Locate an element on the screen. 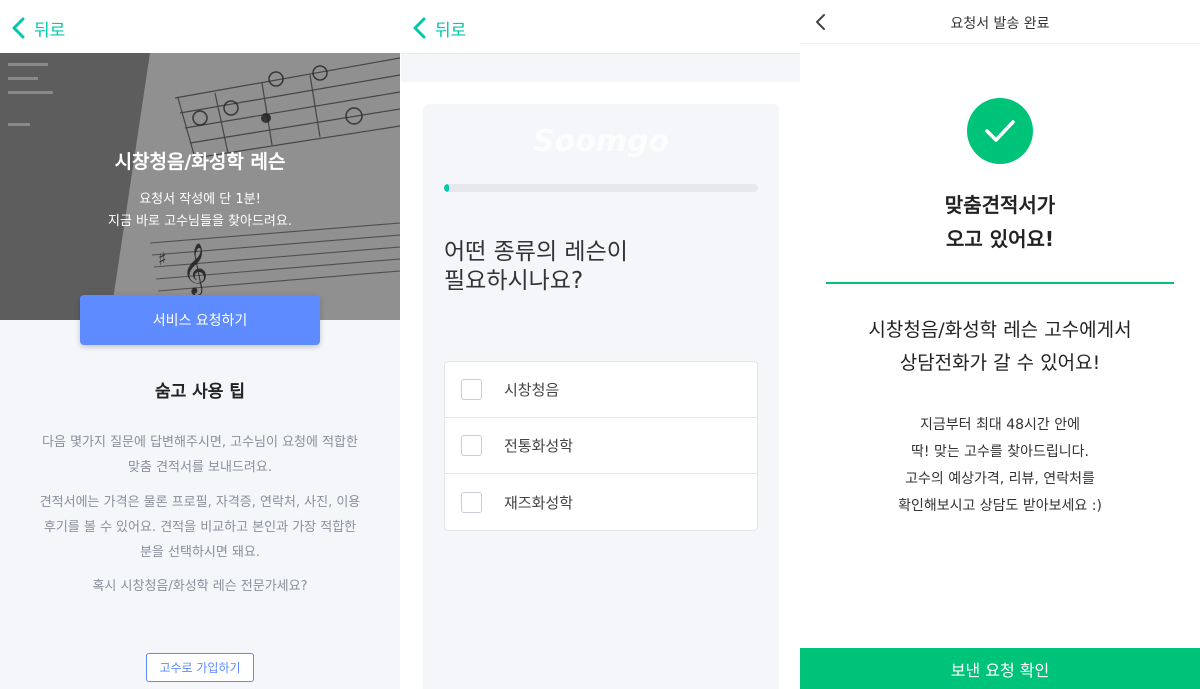  question-line: 필요하시나요? is located at coordinates (514, 281).